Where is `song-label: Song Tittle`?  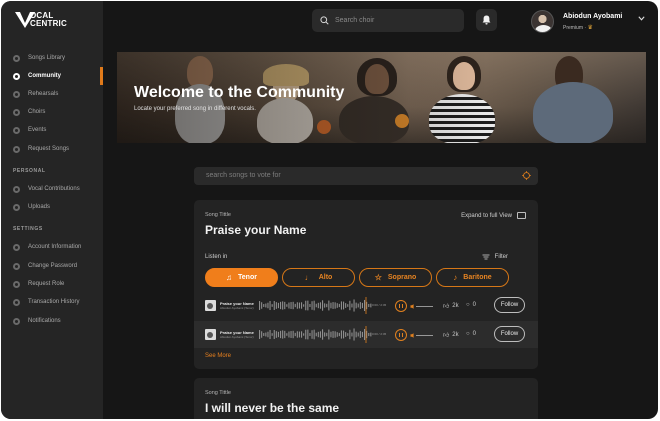
song-label: Song Tittle is located at coordinates (218, 393).